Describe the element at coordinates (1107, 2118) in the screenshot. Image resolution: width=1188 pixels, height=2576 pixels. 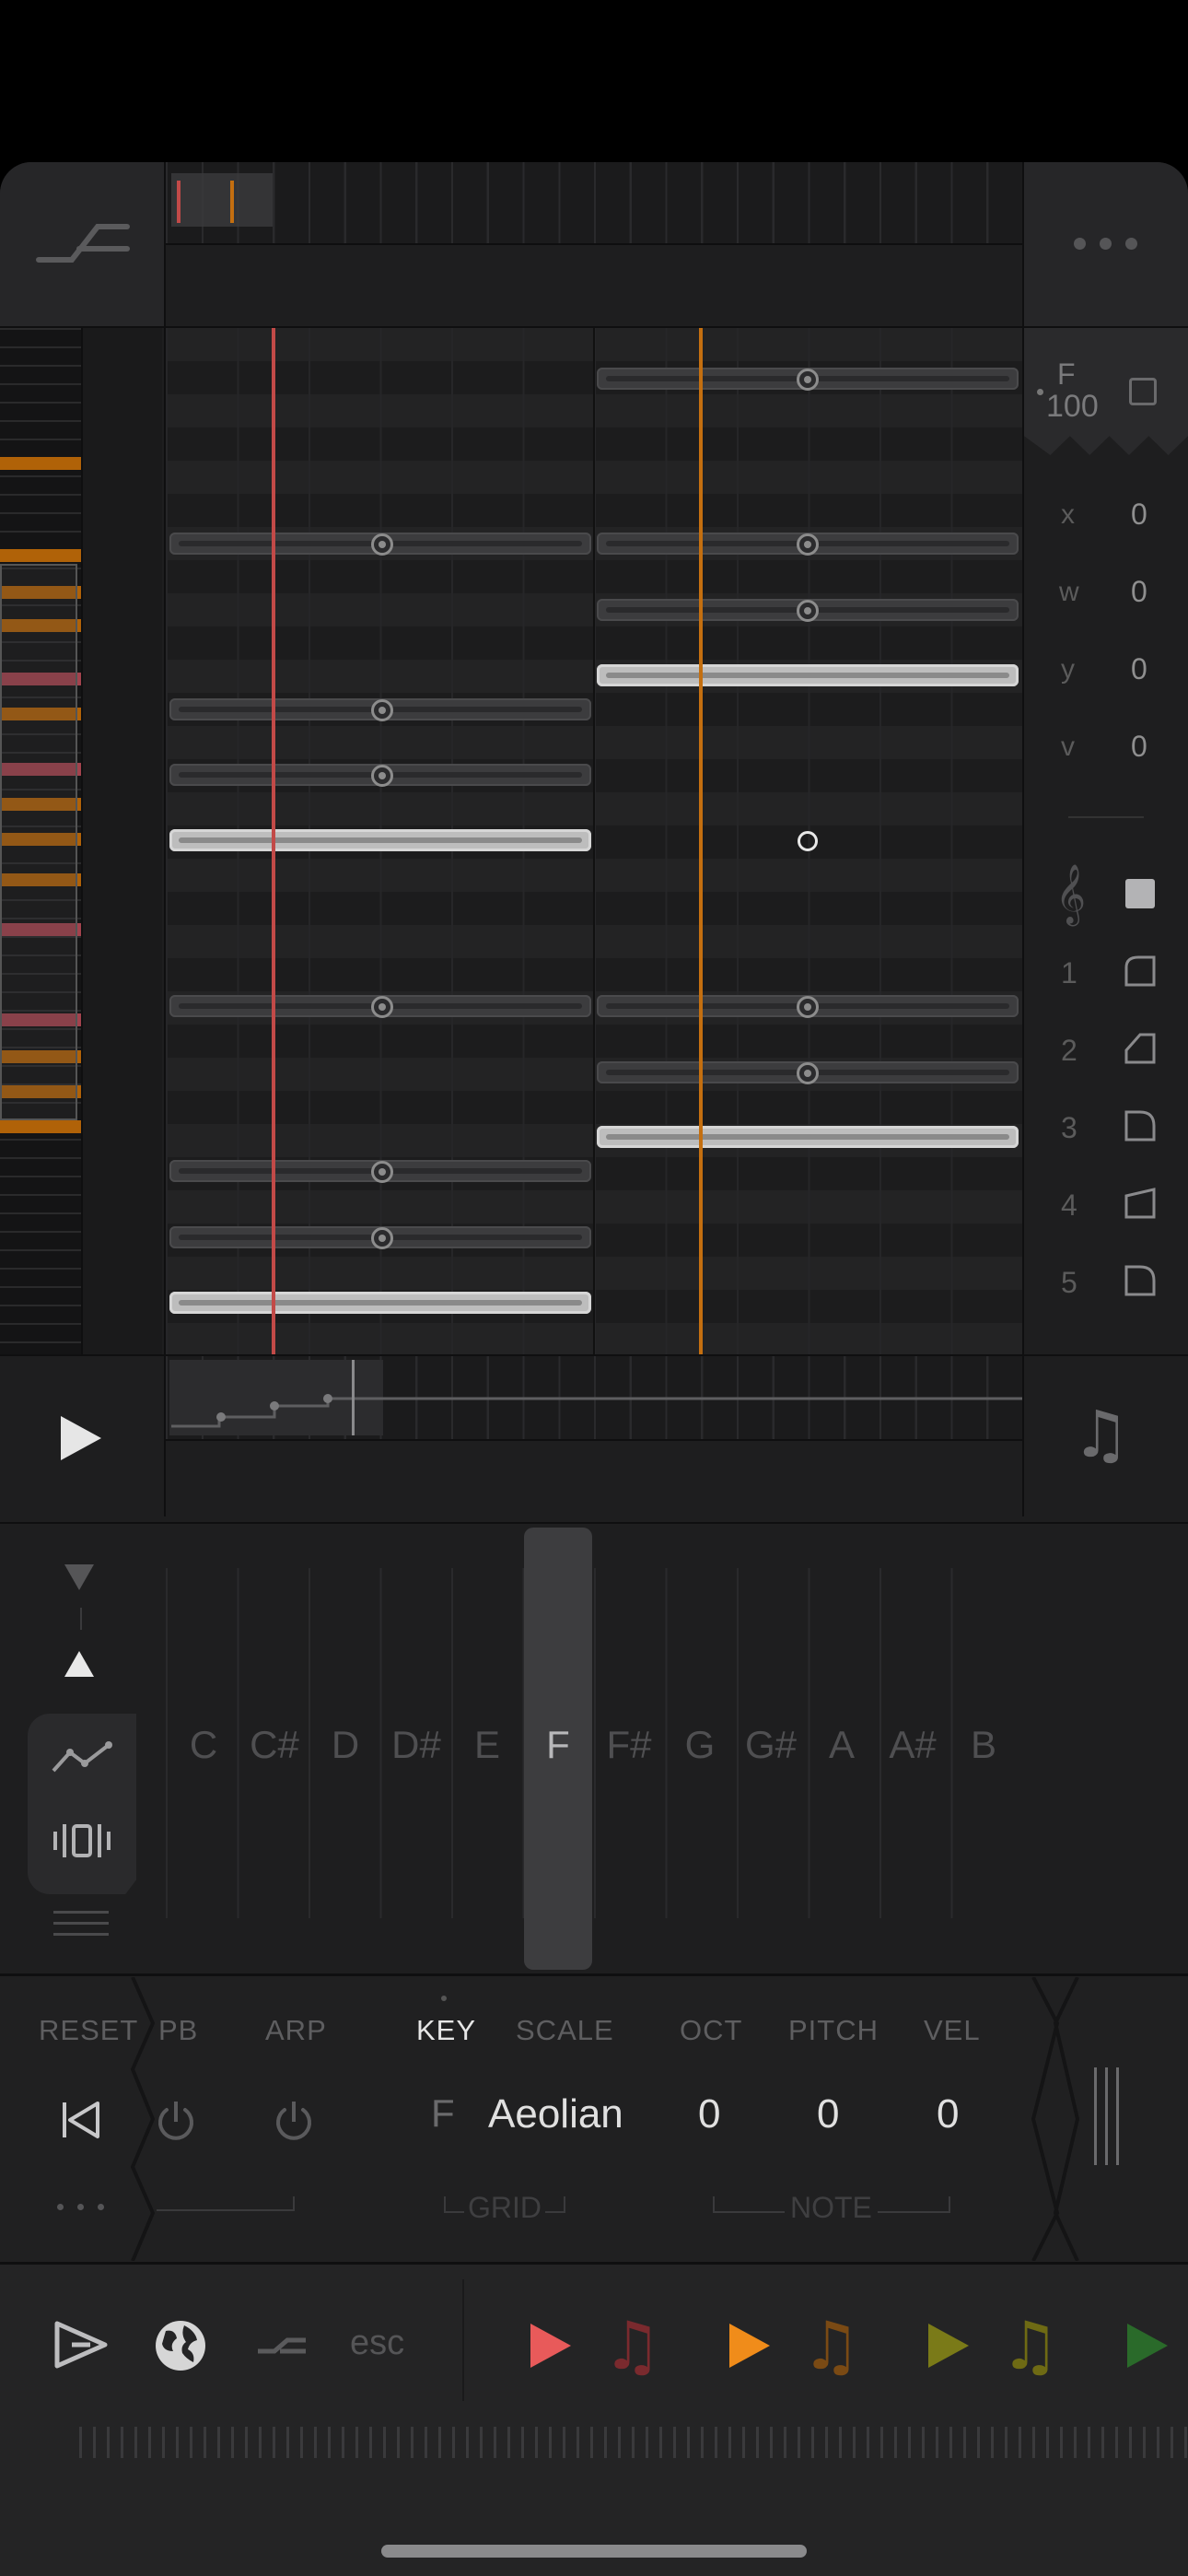
I see `fader-lines-icon` at that location.